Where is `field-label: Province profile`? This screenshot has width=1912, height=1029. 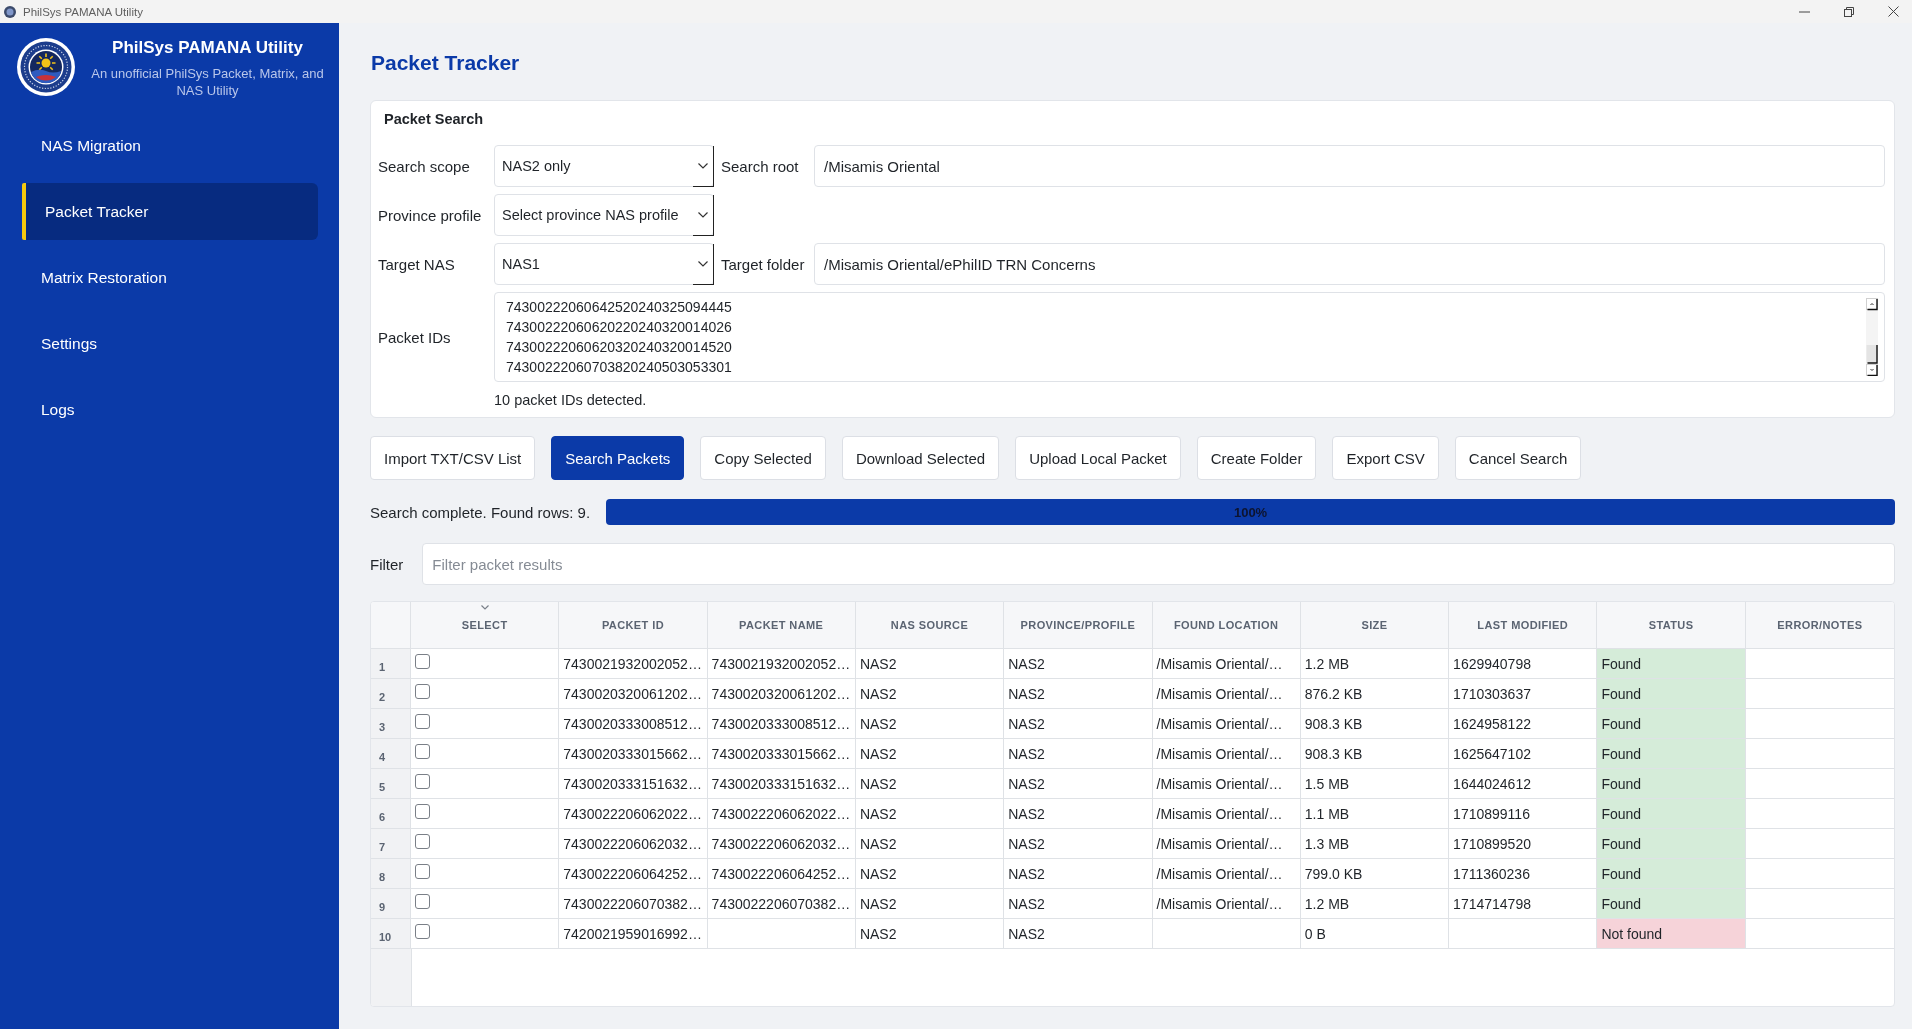
field-label: Province profile is located at coordinates (430, 215).